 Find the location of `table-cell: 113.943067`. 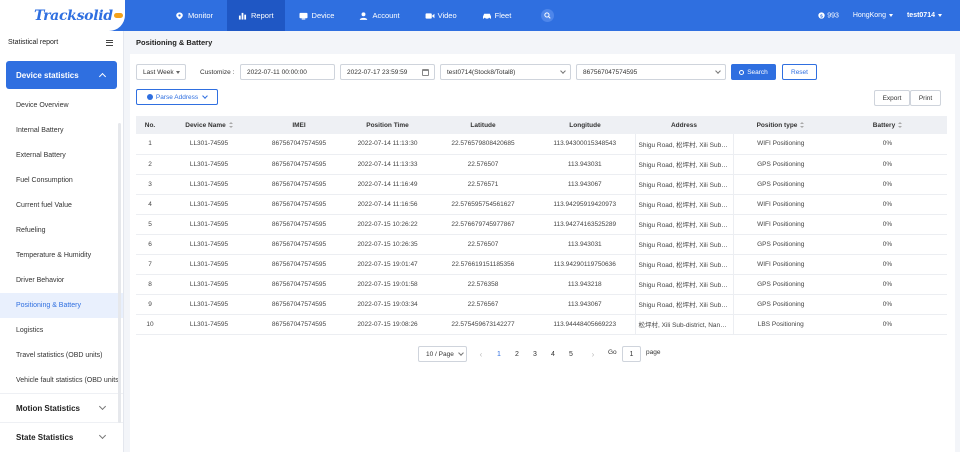

table-cell: 113.943067 is located at coordinates (585, 184).